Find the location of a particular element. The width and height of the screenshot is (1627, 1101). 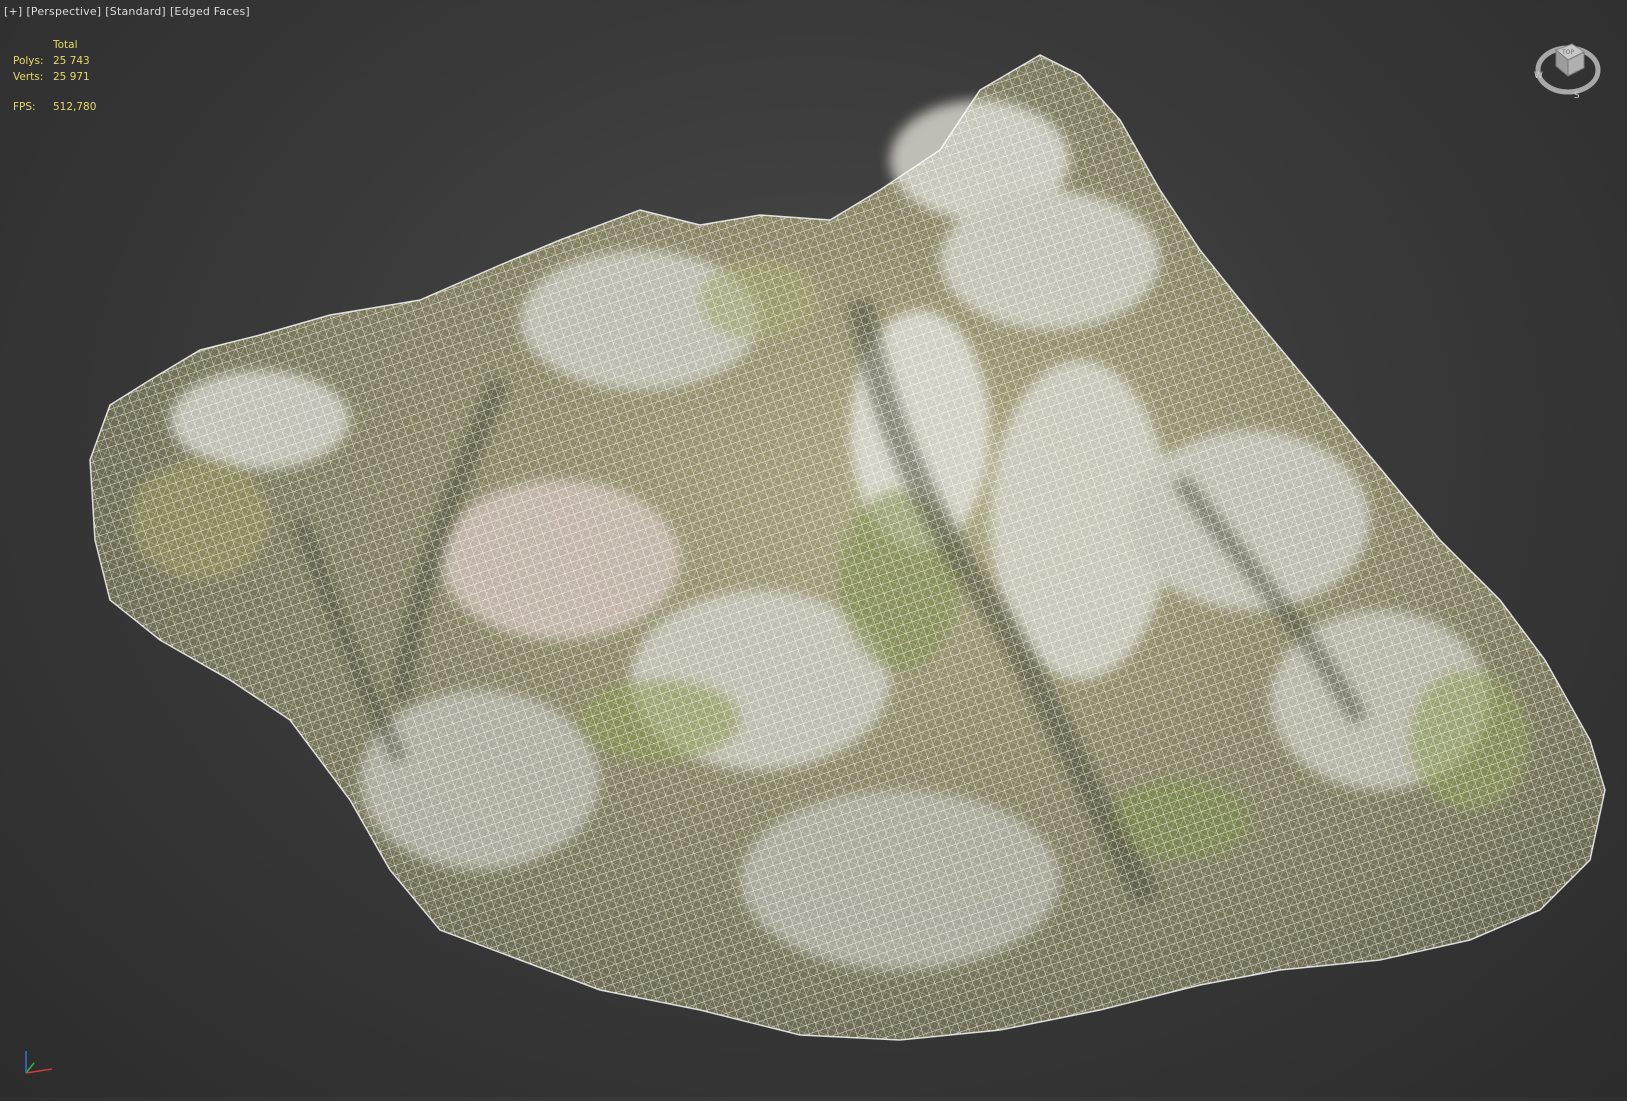

viewcube: TOP W S is located at coordinates (1566, 66).